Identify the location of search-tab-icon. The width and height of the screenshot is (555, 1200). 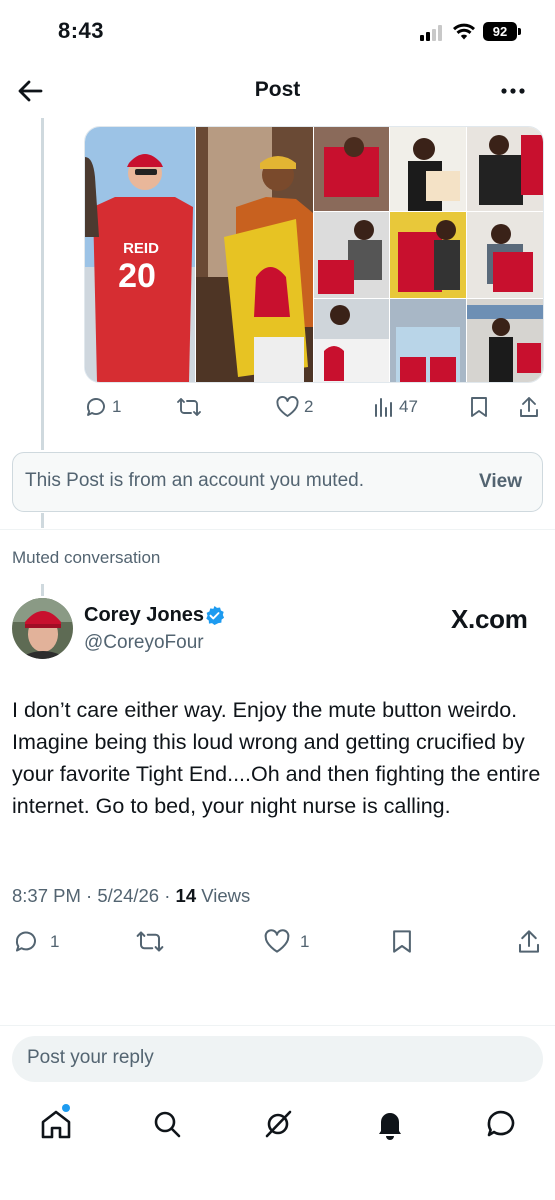
(167, 1124).